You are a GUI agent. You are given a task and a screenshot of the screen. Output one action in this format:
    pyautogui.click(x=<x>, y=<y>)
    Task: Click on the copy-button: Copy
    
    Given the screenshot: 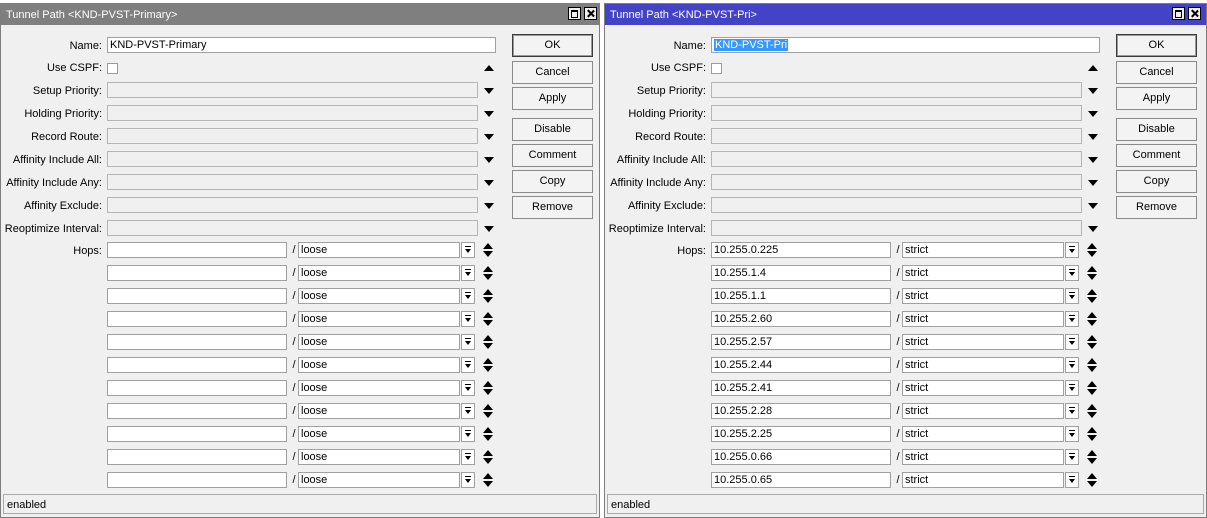 What is the action you would take?
    pyautogui.click(x=1156, y=181)
    